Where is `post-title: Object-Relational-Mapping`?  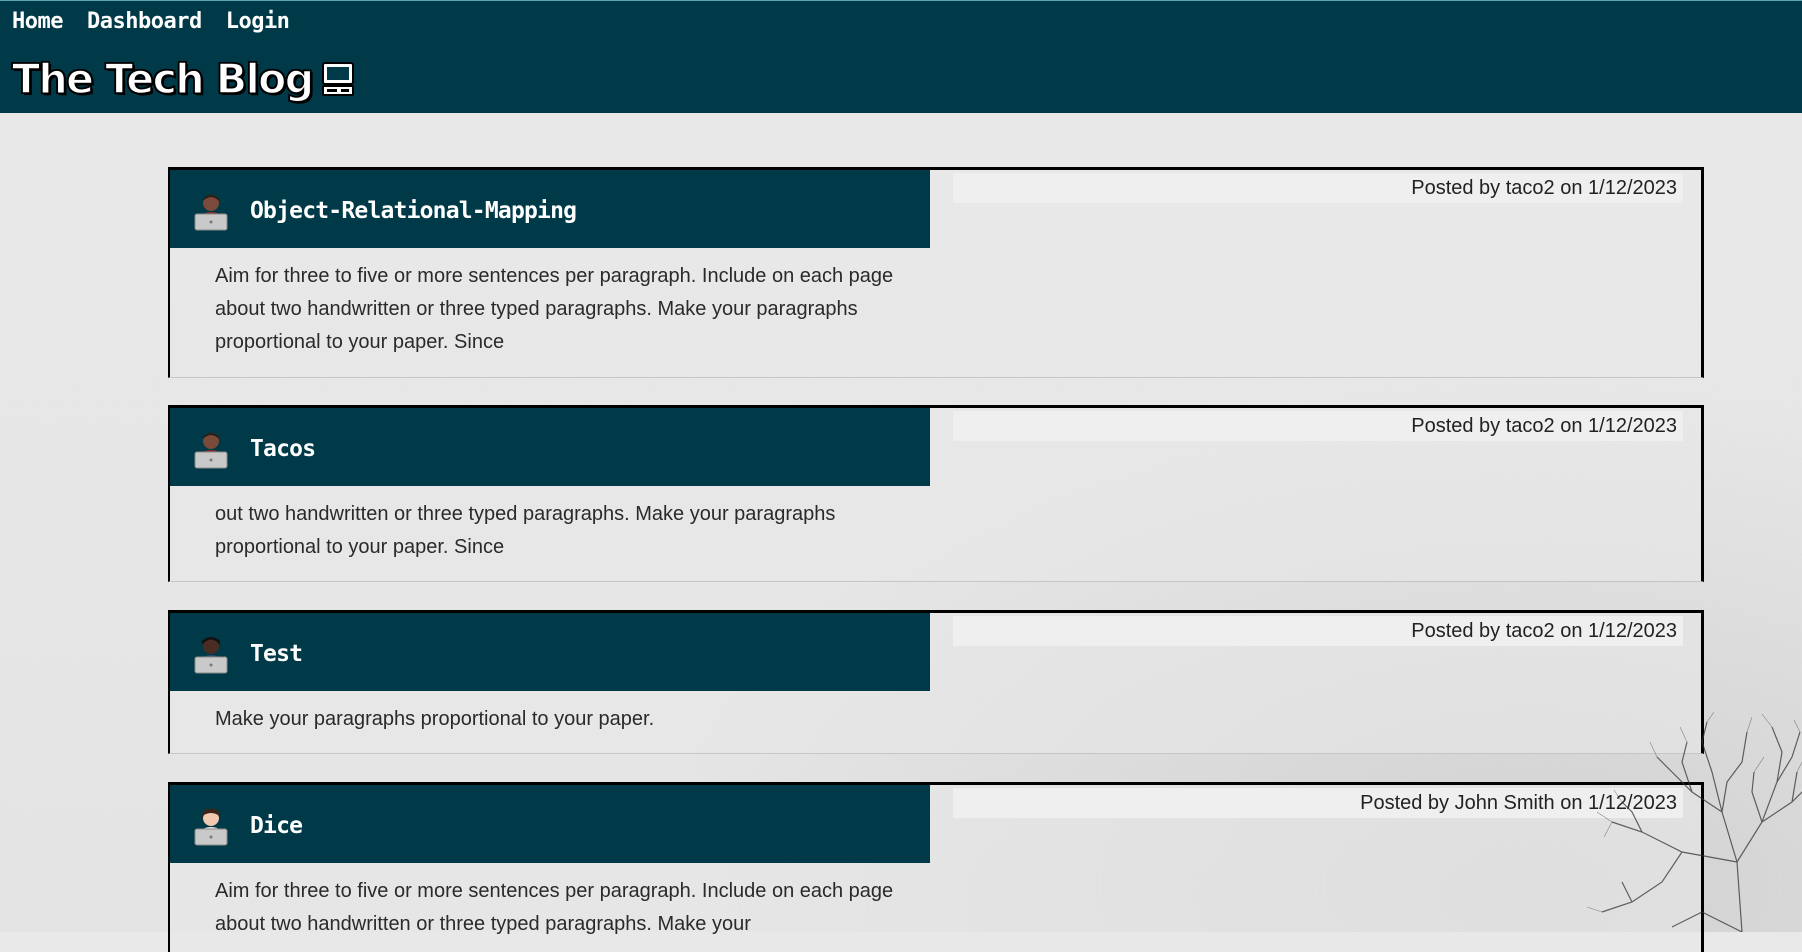 post-title: Object-Relational-Mapping is located at coordinates (413, 211).